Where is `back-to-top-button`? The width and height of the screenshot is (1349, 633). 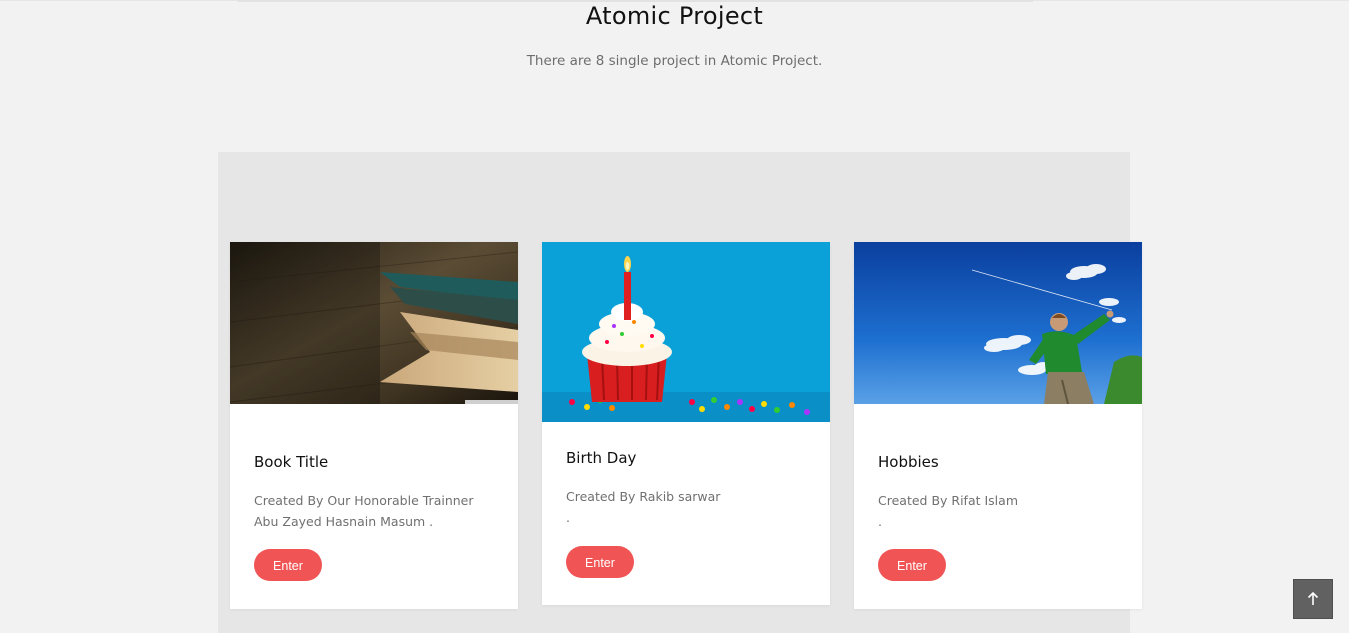 back-to-top-button is located at coordinates (1313, 599).